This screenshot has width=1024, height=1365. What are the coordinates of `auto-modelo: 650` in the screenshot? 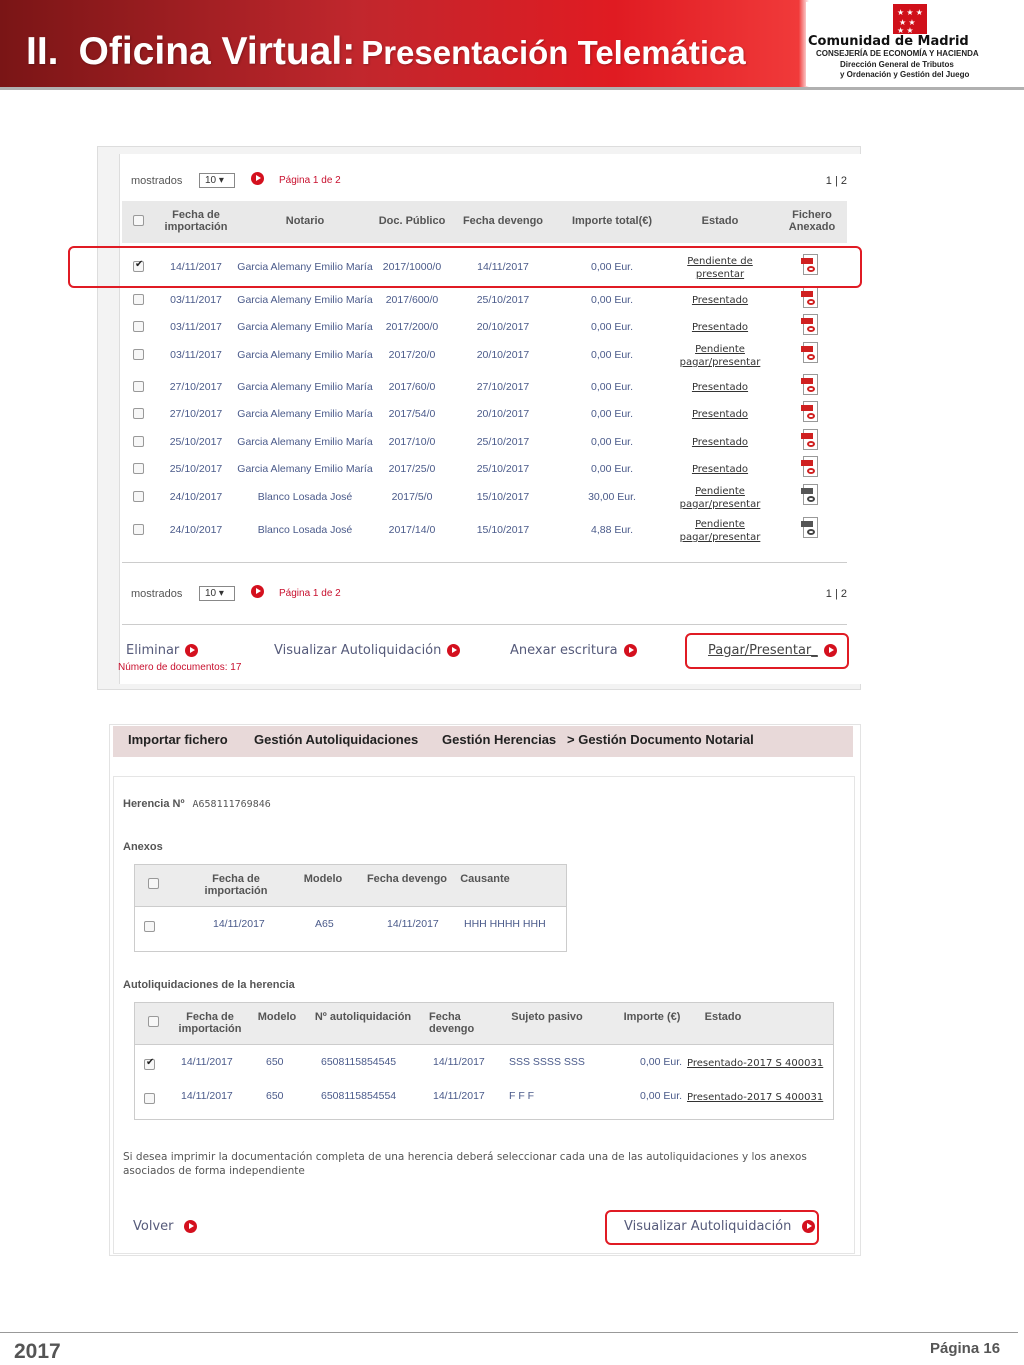 It's located at (275, 1062).